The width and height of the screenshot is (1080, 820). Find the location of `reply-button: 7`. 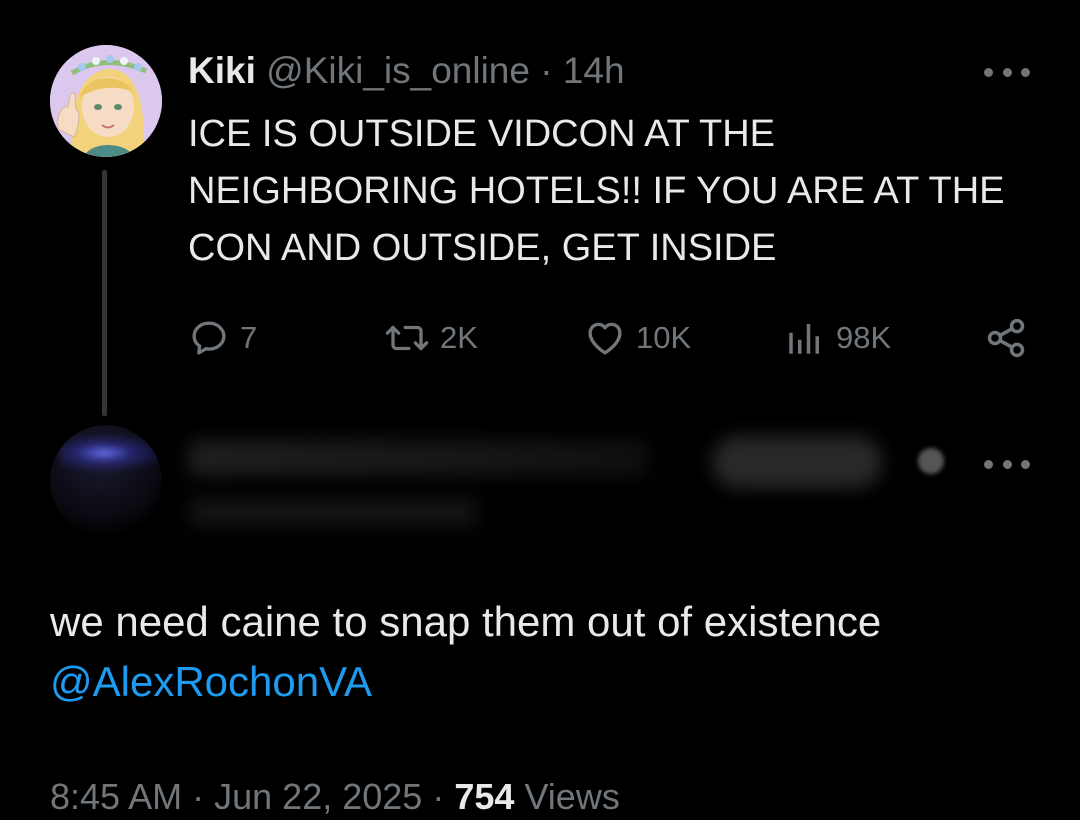

reply-button: 7 is located at coordinates (222, 338).